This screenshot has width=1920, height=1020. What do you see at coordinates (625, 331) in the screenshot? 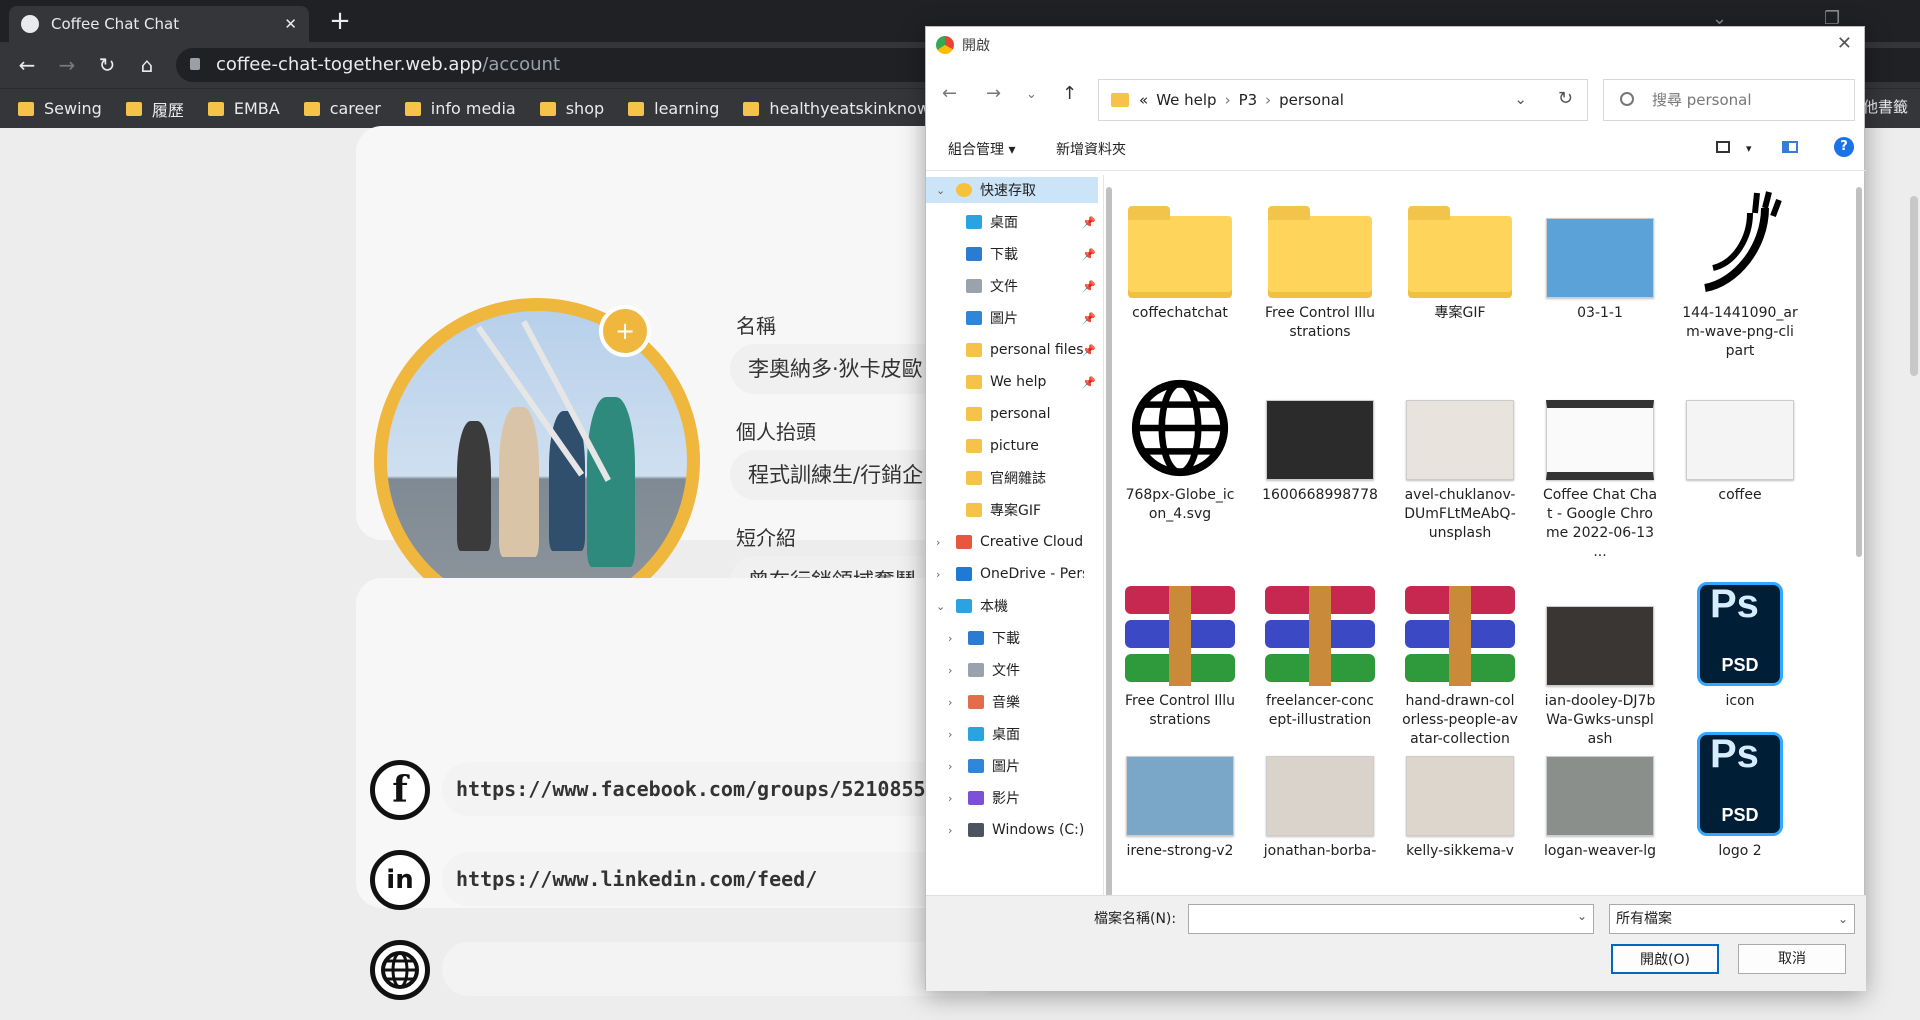
I see `change-avatar-button: +` at bounding box center [625, 331].